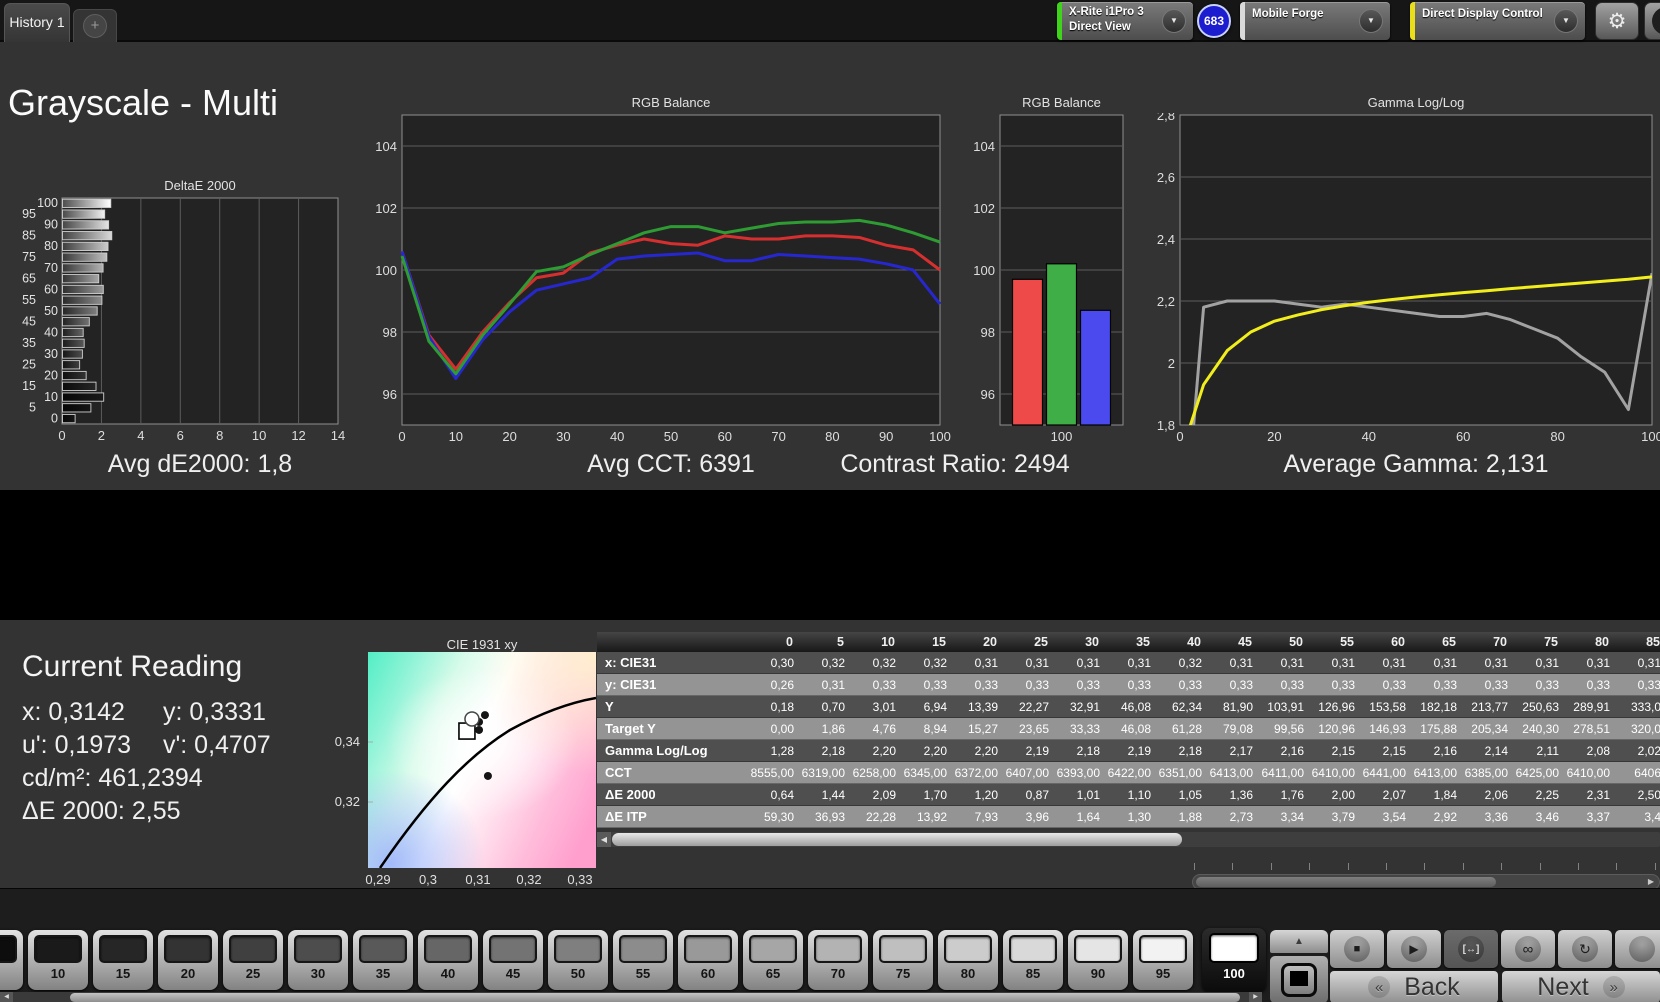 Image resolution: width=1660 pixels, height=1002 pixels. What do you see at coordinates (448, 960) in the screenshot?
I see `patch-button-40: 40` at bounding box center [448, 960].